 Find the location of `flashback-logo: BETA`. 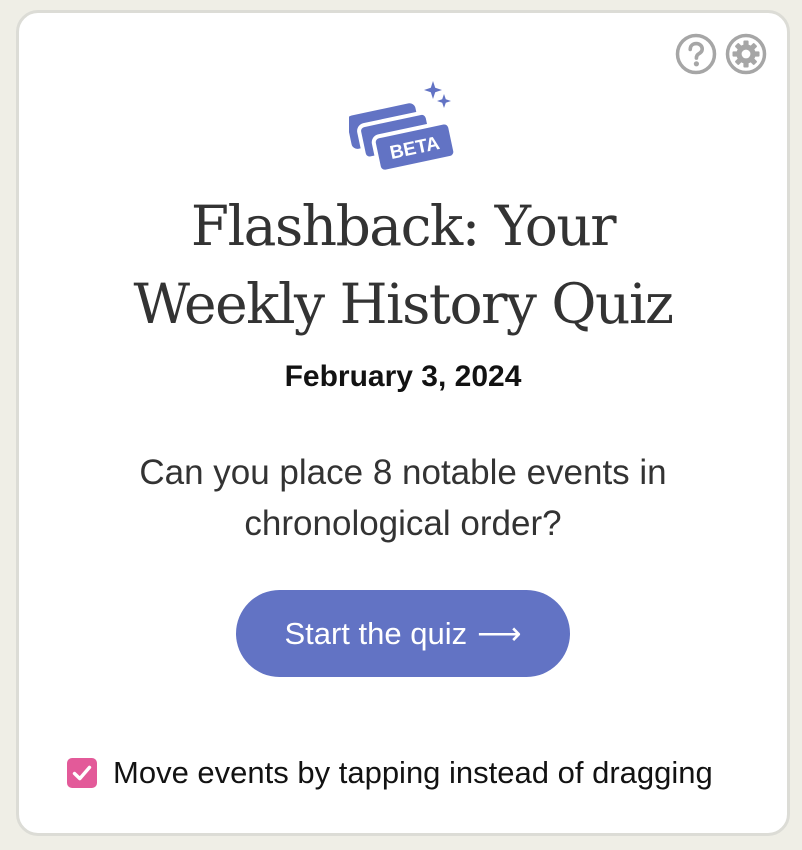

flashback-logo: BETA is located at coordinates (403, 126).